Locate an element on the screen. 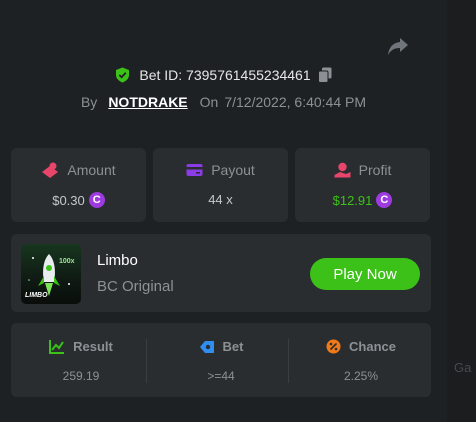 The height and width of the screenshot is (422, 476). bet-datetime: 7/12/2022, 6:40:44 PM is located at coordinates (295, 102).